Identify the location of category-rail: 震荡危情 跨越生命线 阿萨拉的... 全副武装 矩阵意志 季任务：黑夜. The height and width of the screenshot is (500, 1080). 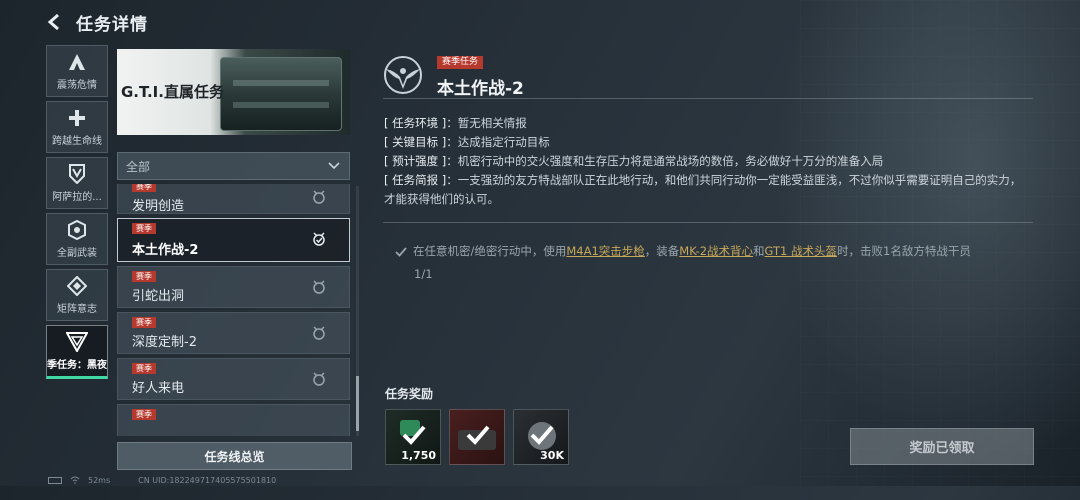
(77, 214).